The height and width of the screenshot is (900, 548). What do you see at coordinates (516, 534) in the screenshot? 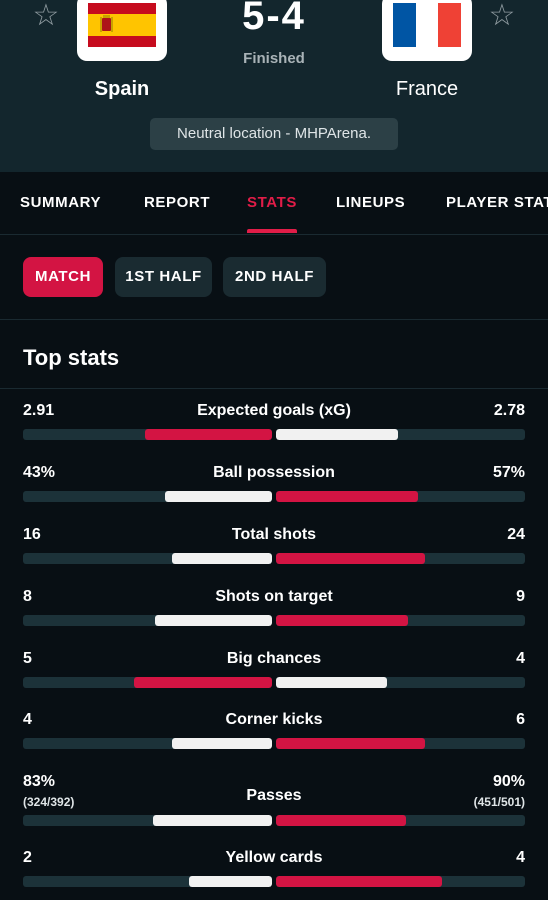
I see `away-stat-value: 24` at bounding box center [516, 534].